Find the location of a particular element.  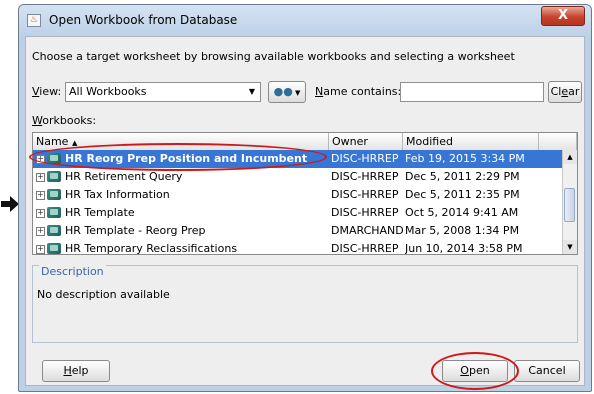

column-header-owner: Owner is located at coordinates (366, 141).